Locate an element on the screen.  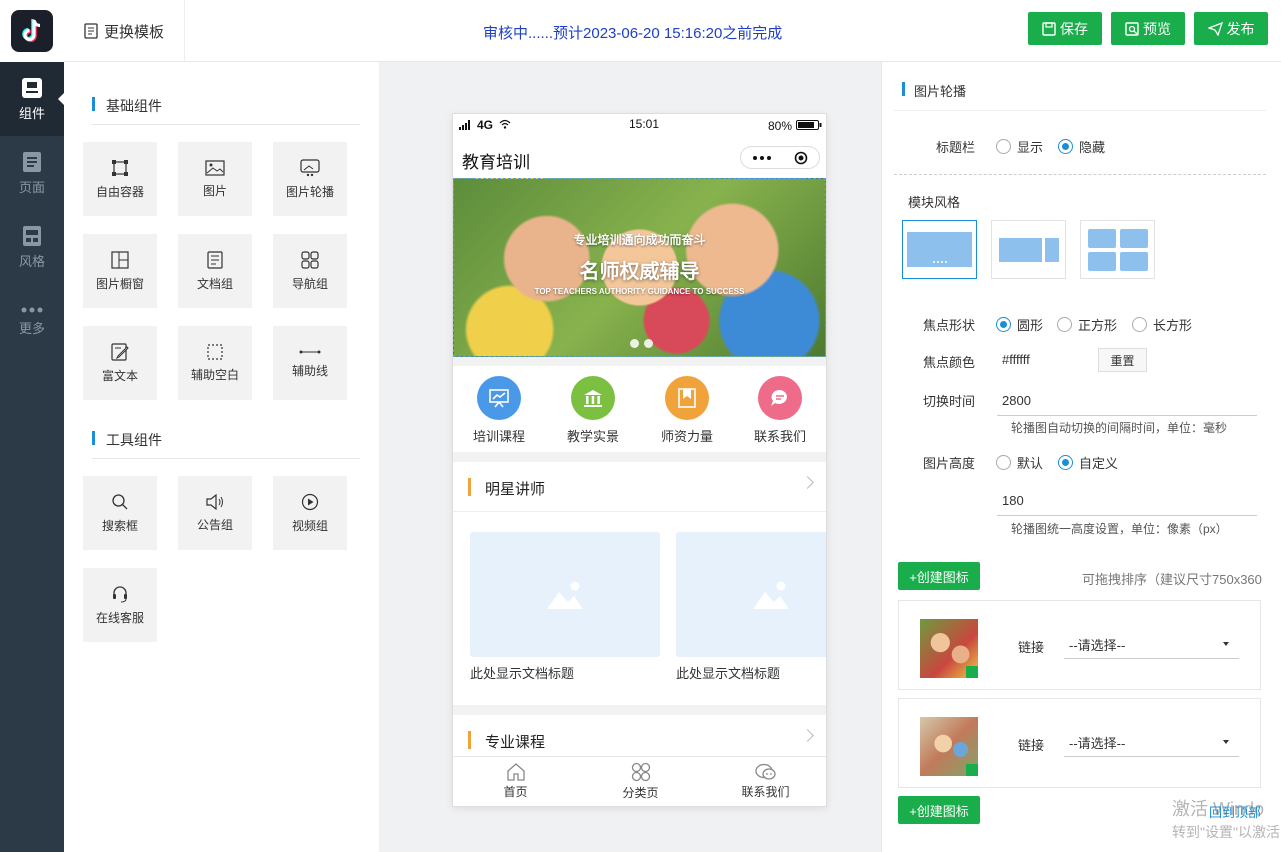
review-status: 审核中......预计2023-06-20 15:16:20之前完成 is located at coordinates (633, 33).